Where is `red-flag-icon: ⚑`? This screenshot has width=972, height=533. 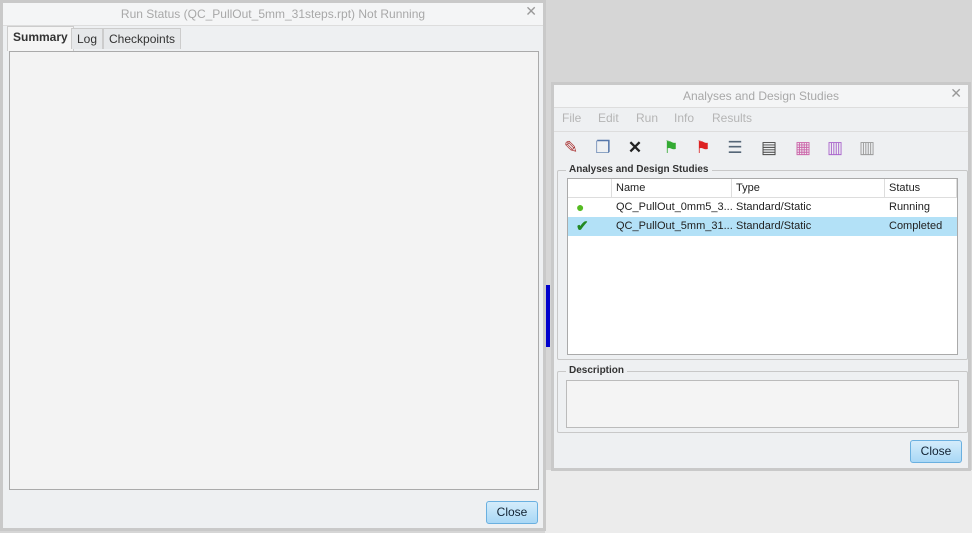
red-flag-icon: ⚑ is located at coordinates (703, 148).